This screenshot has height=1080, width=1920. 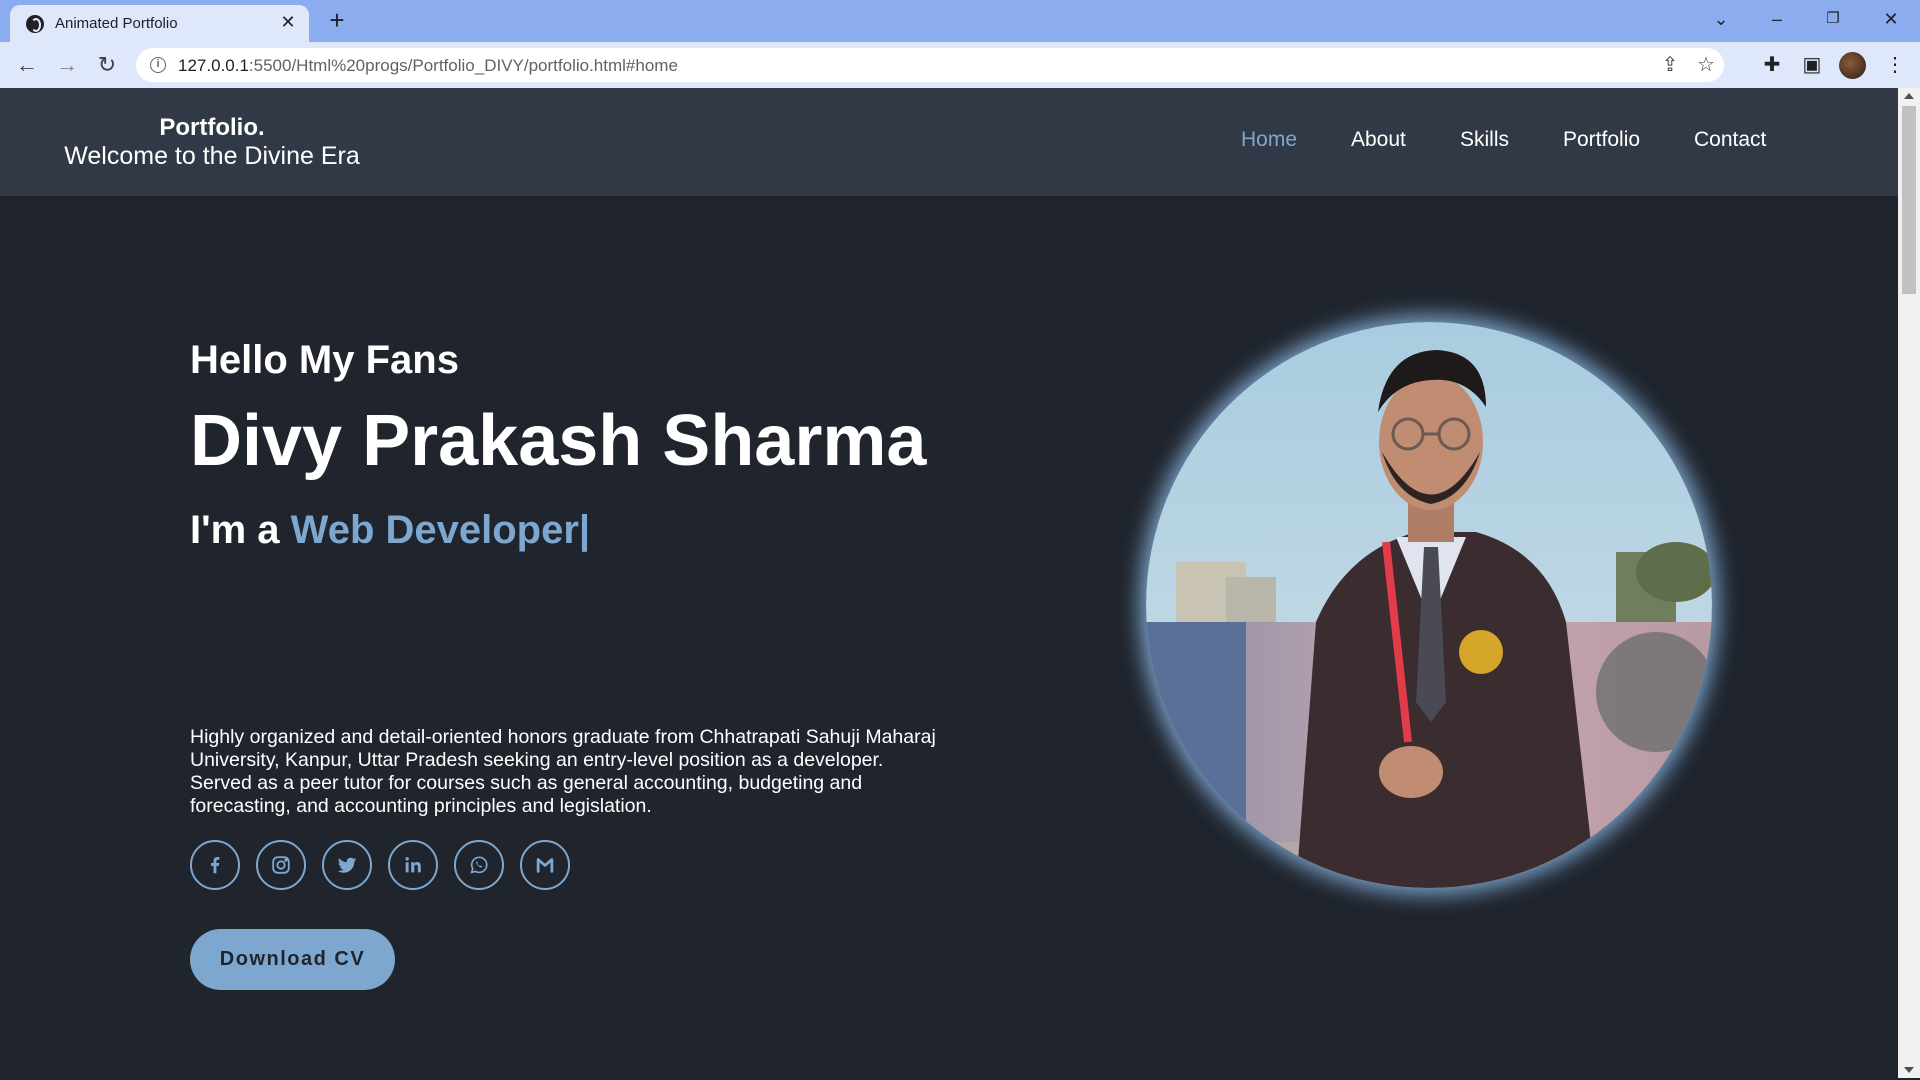 What do you see at coordinates (337, 20) in the screenshot?
I see `new-tab-icon: +` at bounding box center [337, 20].